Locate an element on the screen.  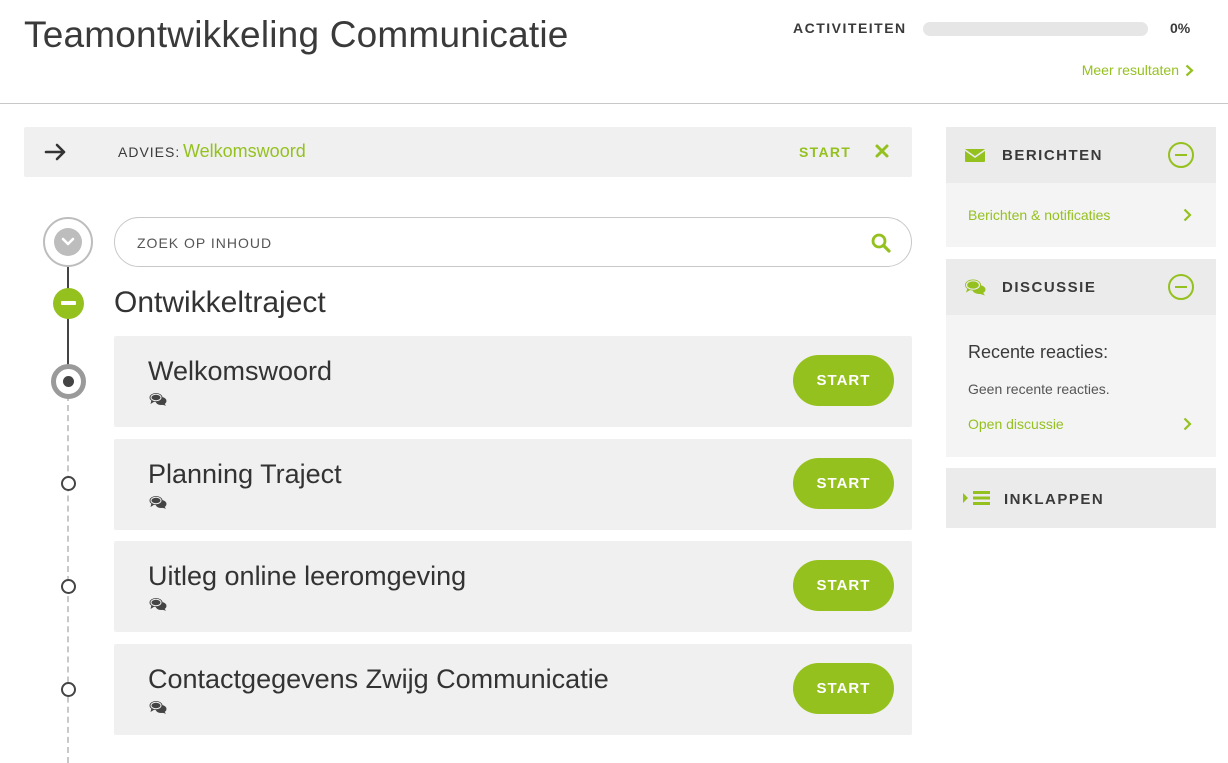
advice-start-button: START is located at coordinates (825, 152).